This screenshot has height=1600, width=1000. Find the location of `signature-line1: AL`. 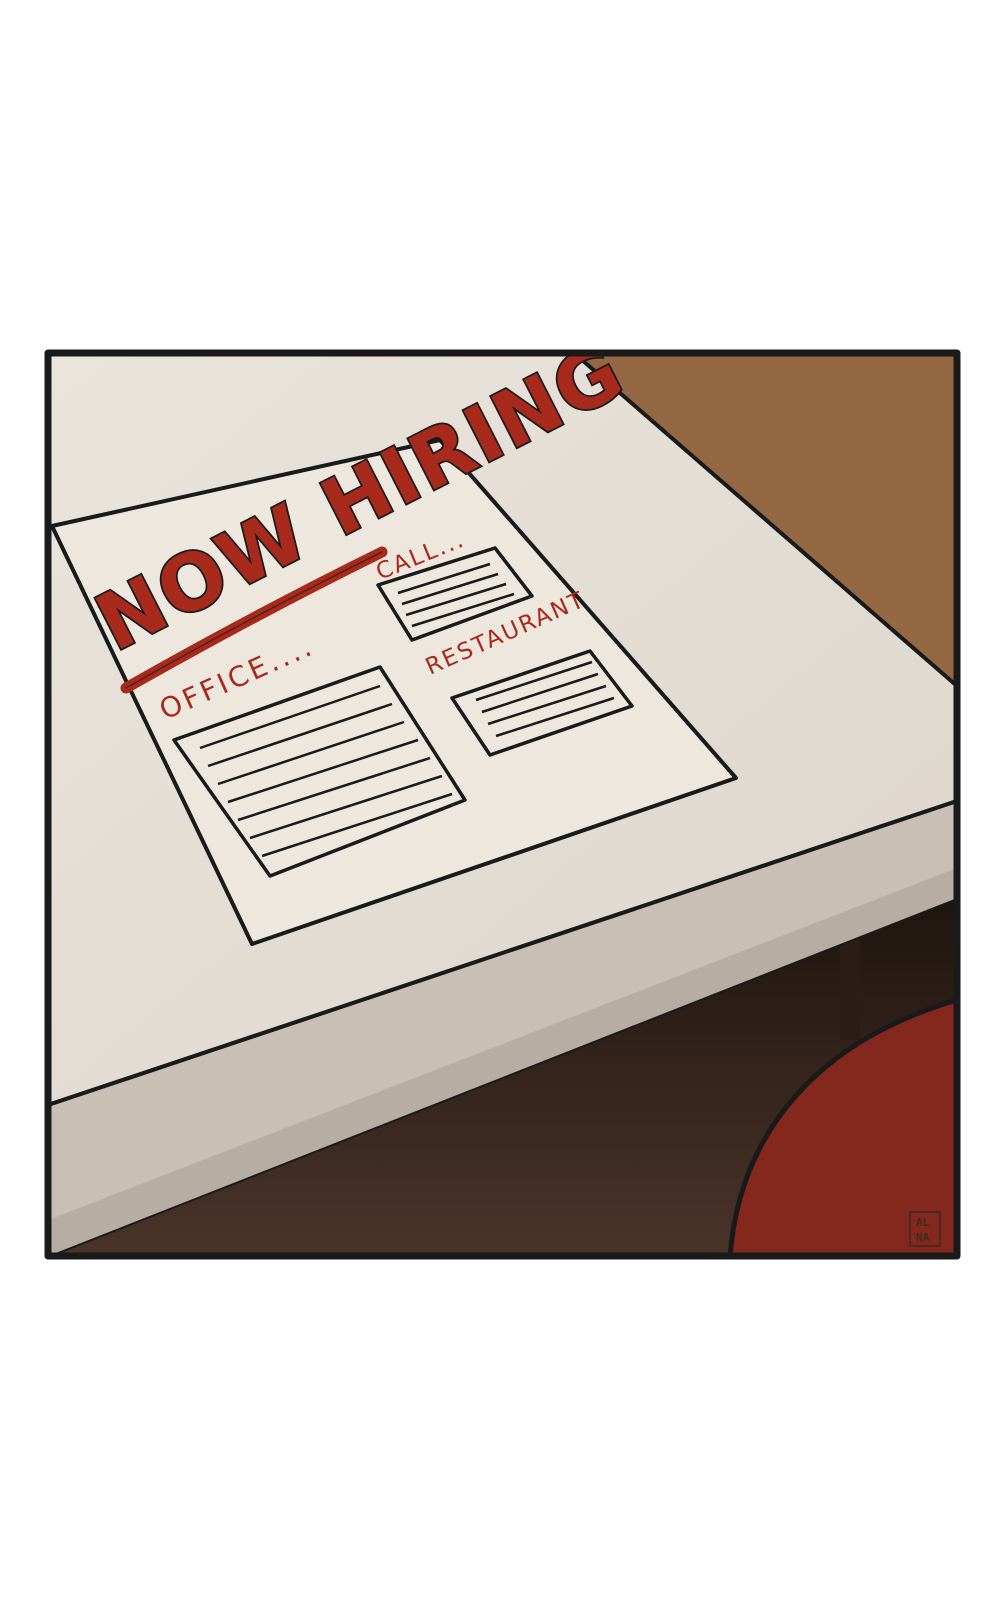

signature-line1: AL is located at coordinates (923, 1222).